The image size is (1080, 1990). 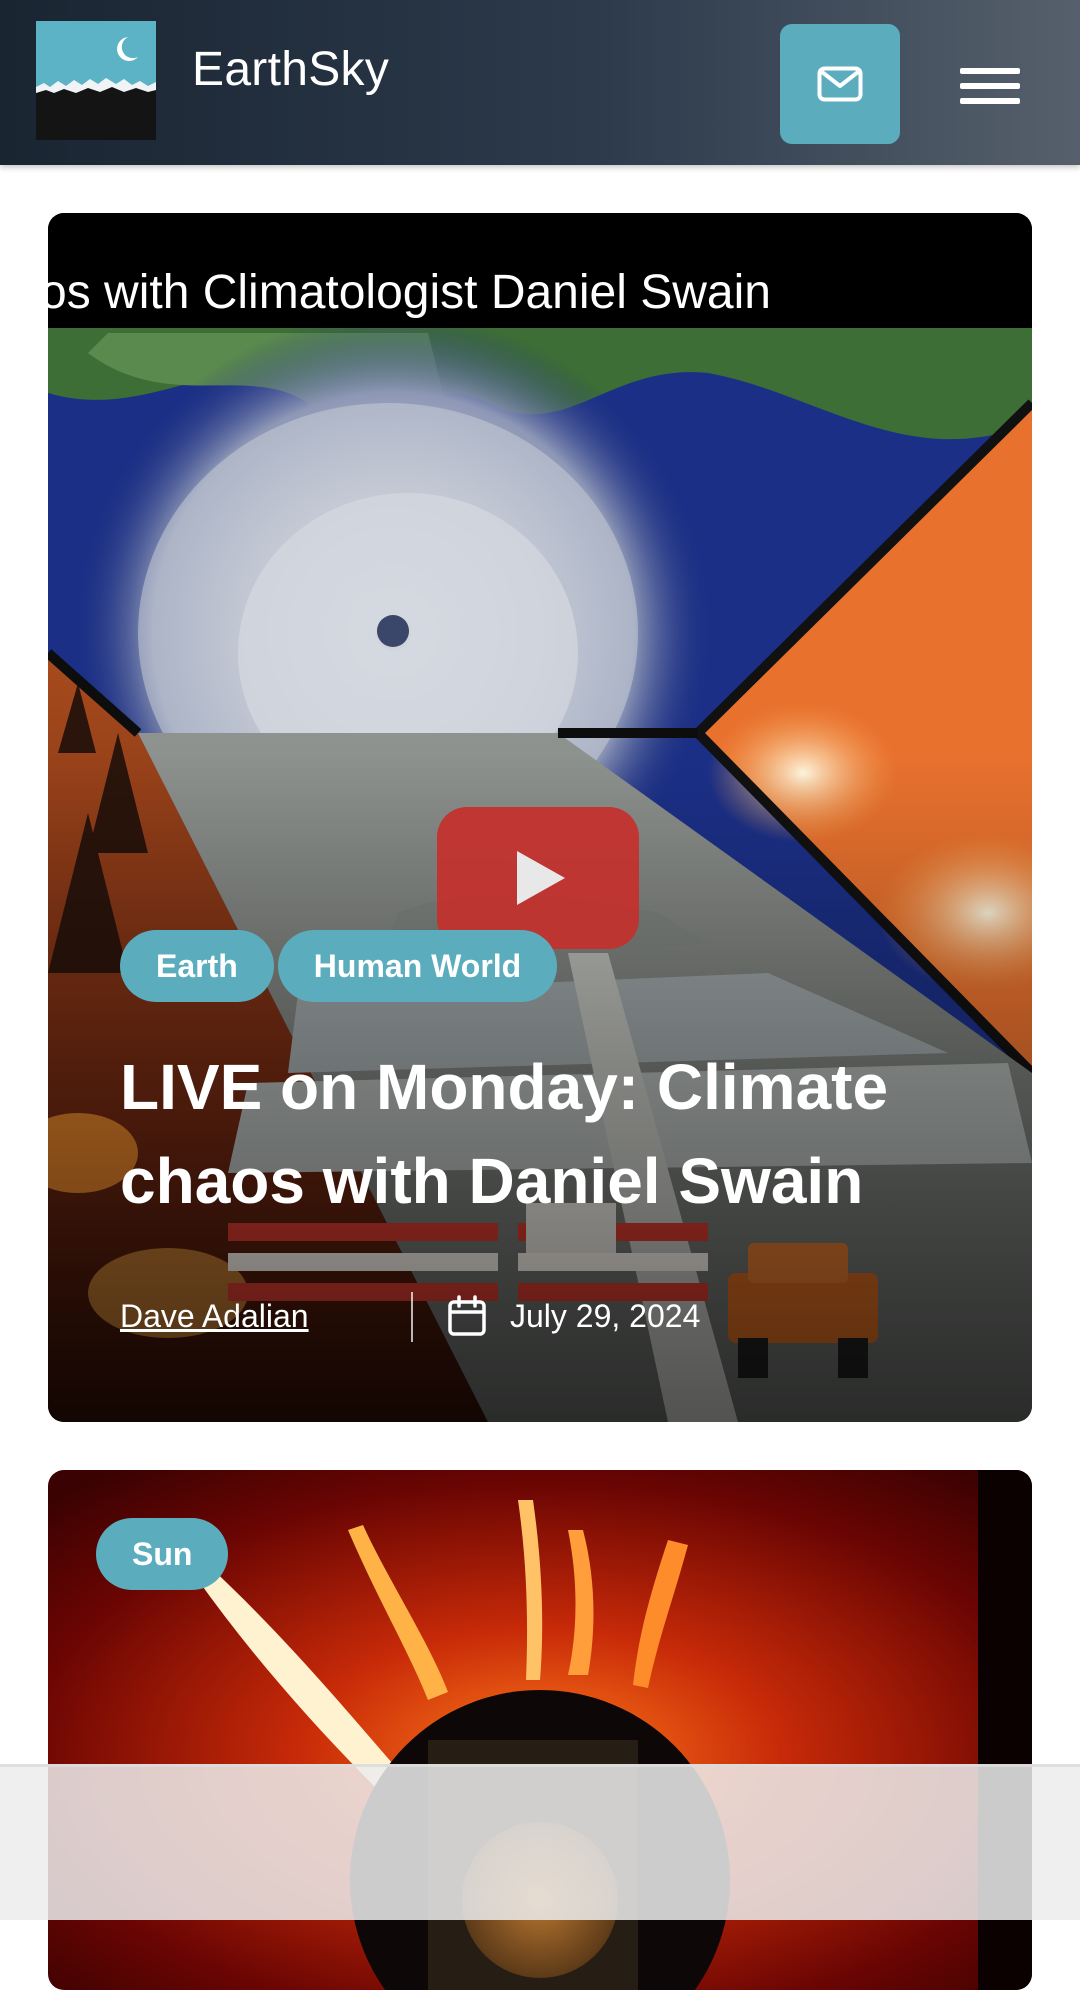 I want to click on youtube-play-icon, so click(x=538, y=878).